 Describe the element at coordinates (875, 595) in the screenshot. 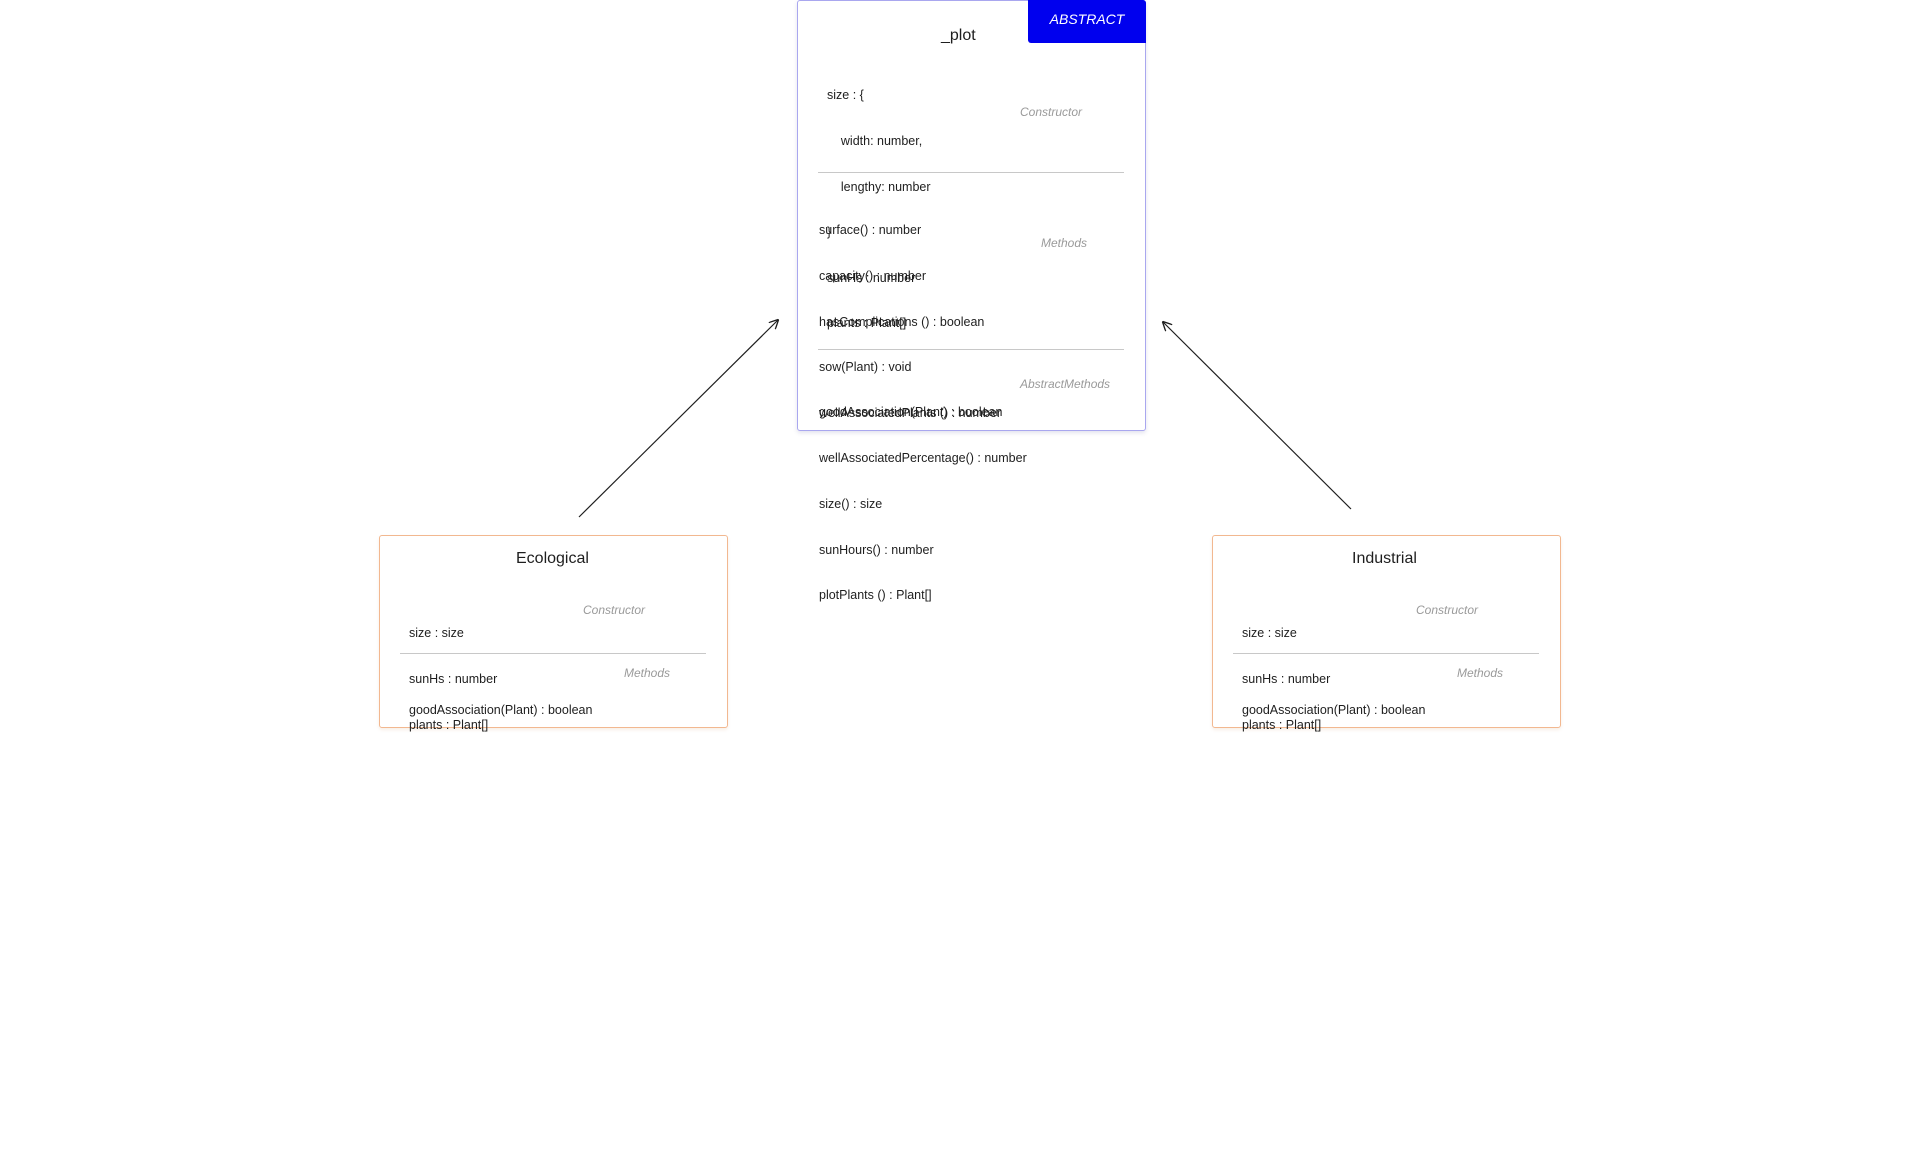

I see `method-line: plotPlants () : Plant[]` at that location.